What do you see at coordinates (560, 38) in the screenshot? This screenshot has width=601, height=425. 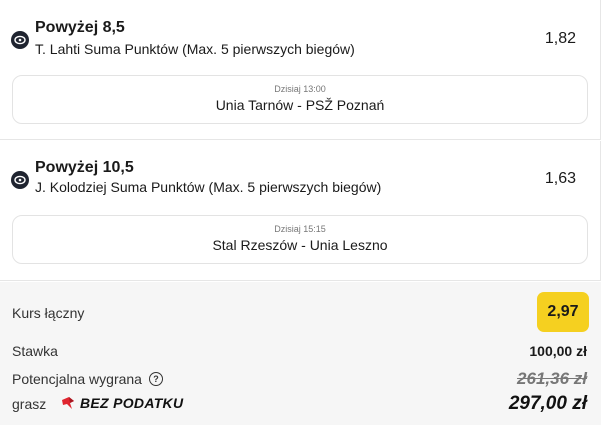 I see `odds-value: 1,82` at bounding box center [560, 38].